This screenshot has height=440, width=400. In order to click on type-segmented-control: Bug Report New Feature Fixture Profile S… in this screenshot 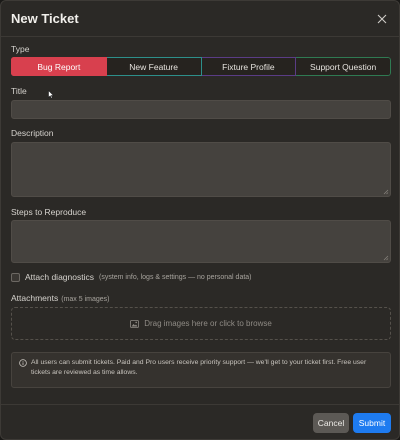, I will do `click(201, 66)`.